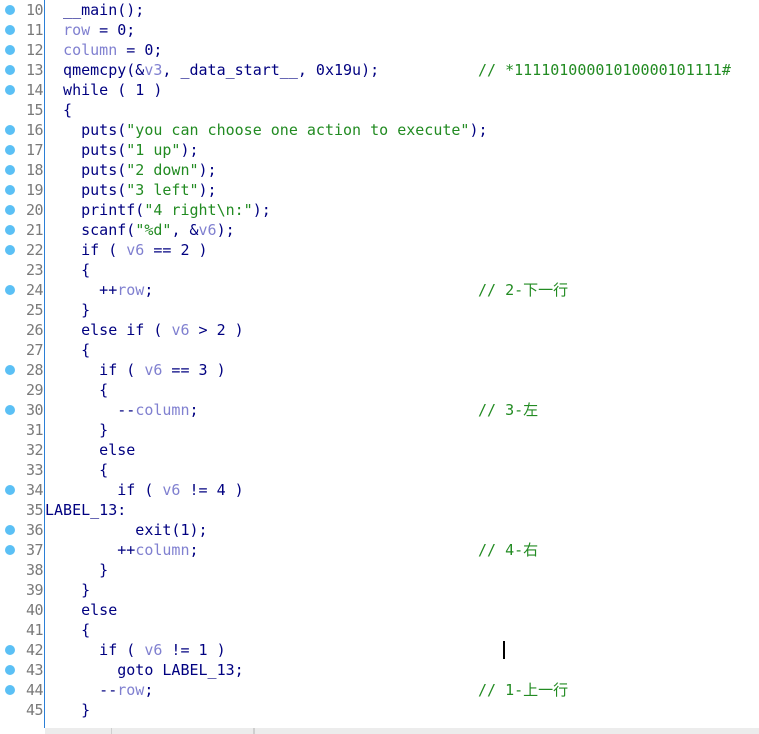 Image resolution: width=759 pixels, height=734 pixels. I want to click on code-line: 35 LABEL_13:, so click(392, 510).